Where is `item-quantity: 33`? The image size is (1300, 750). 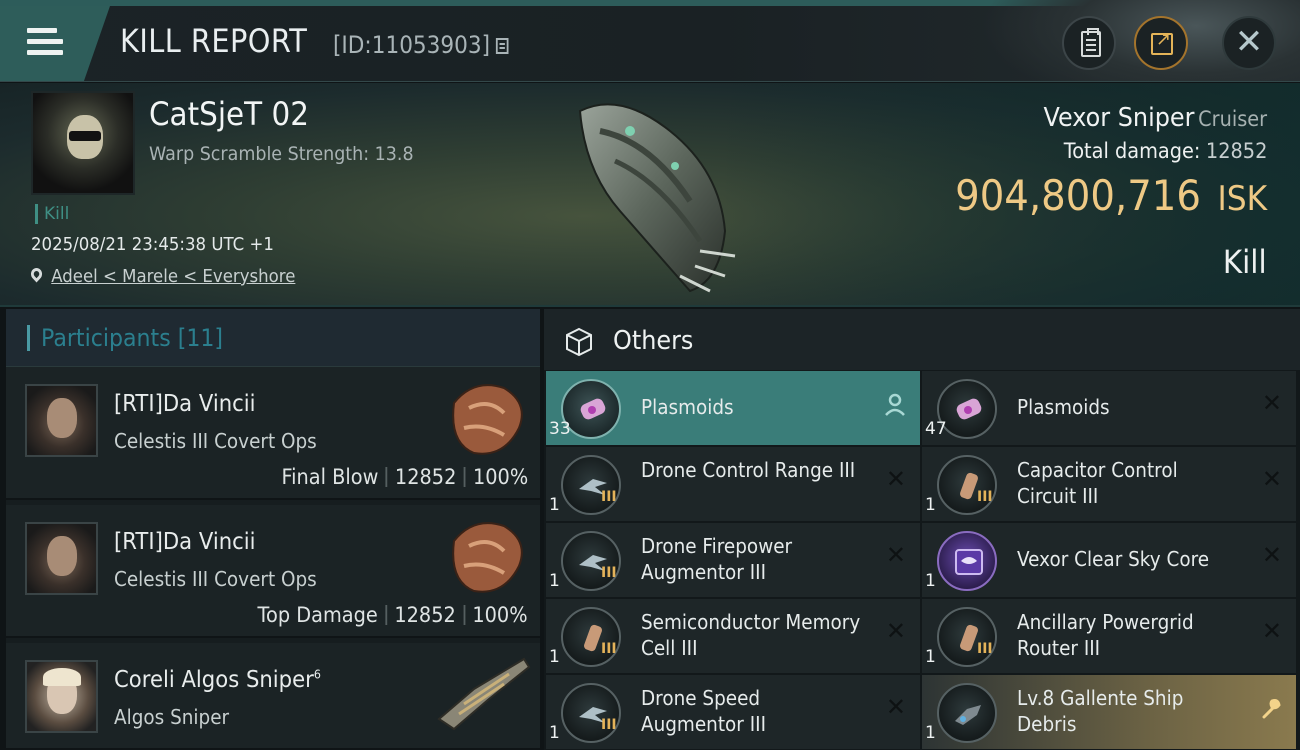
item-quantity: 33 is located at coordinates (560, 429).